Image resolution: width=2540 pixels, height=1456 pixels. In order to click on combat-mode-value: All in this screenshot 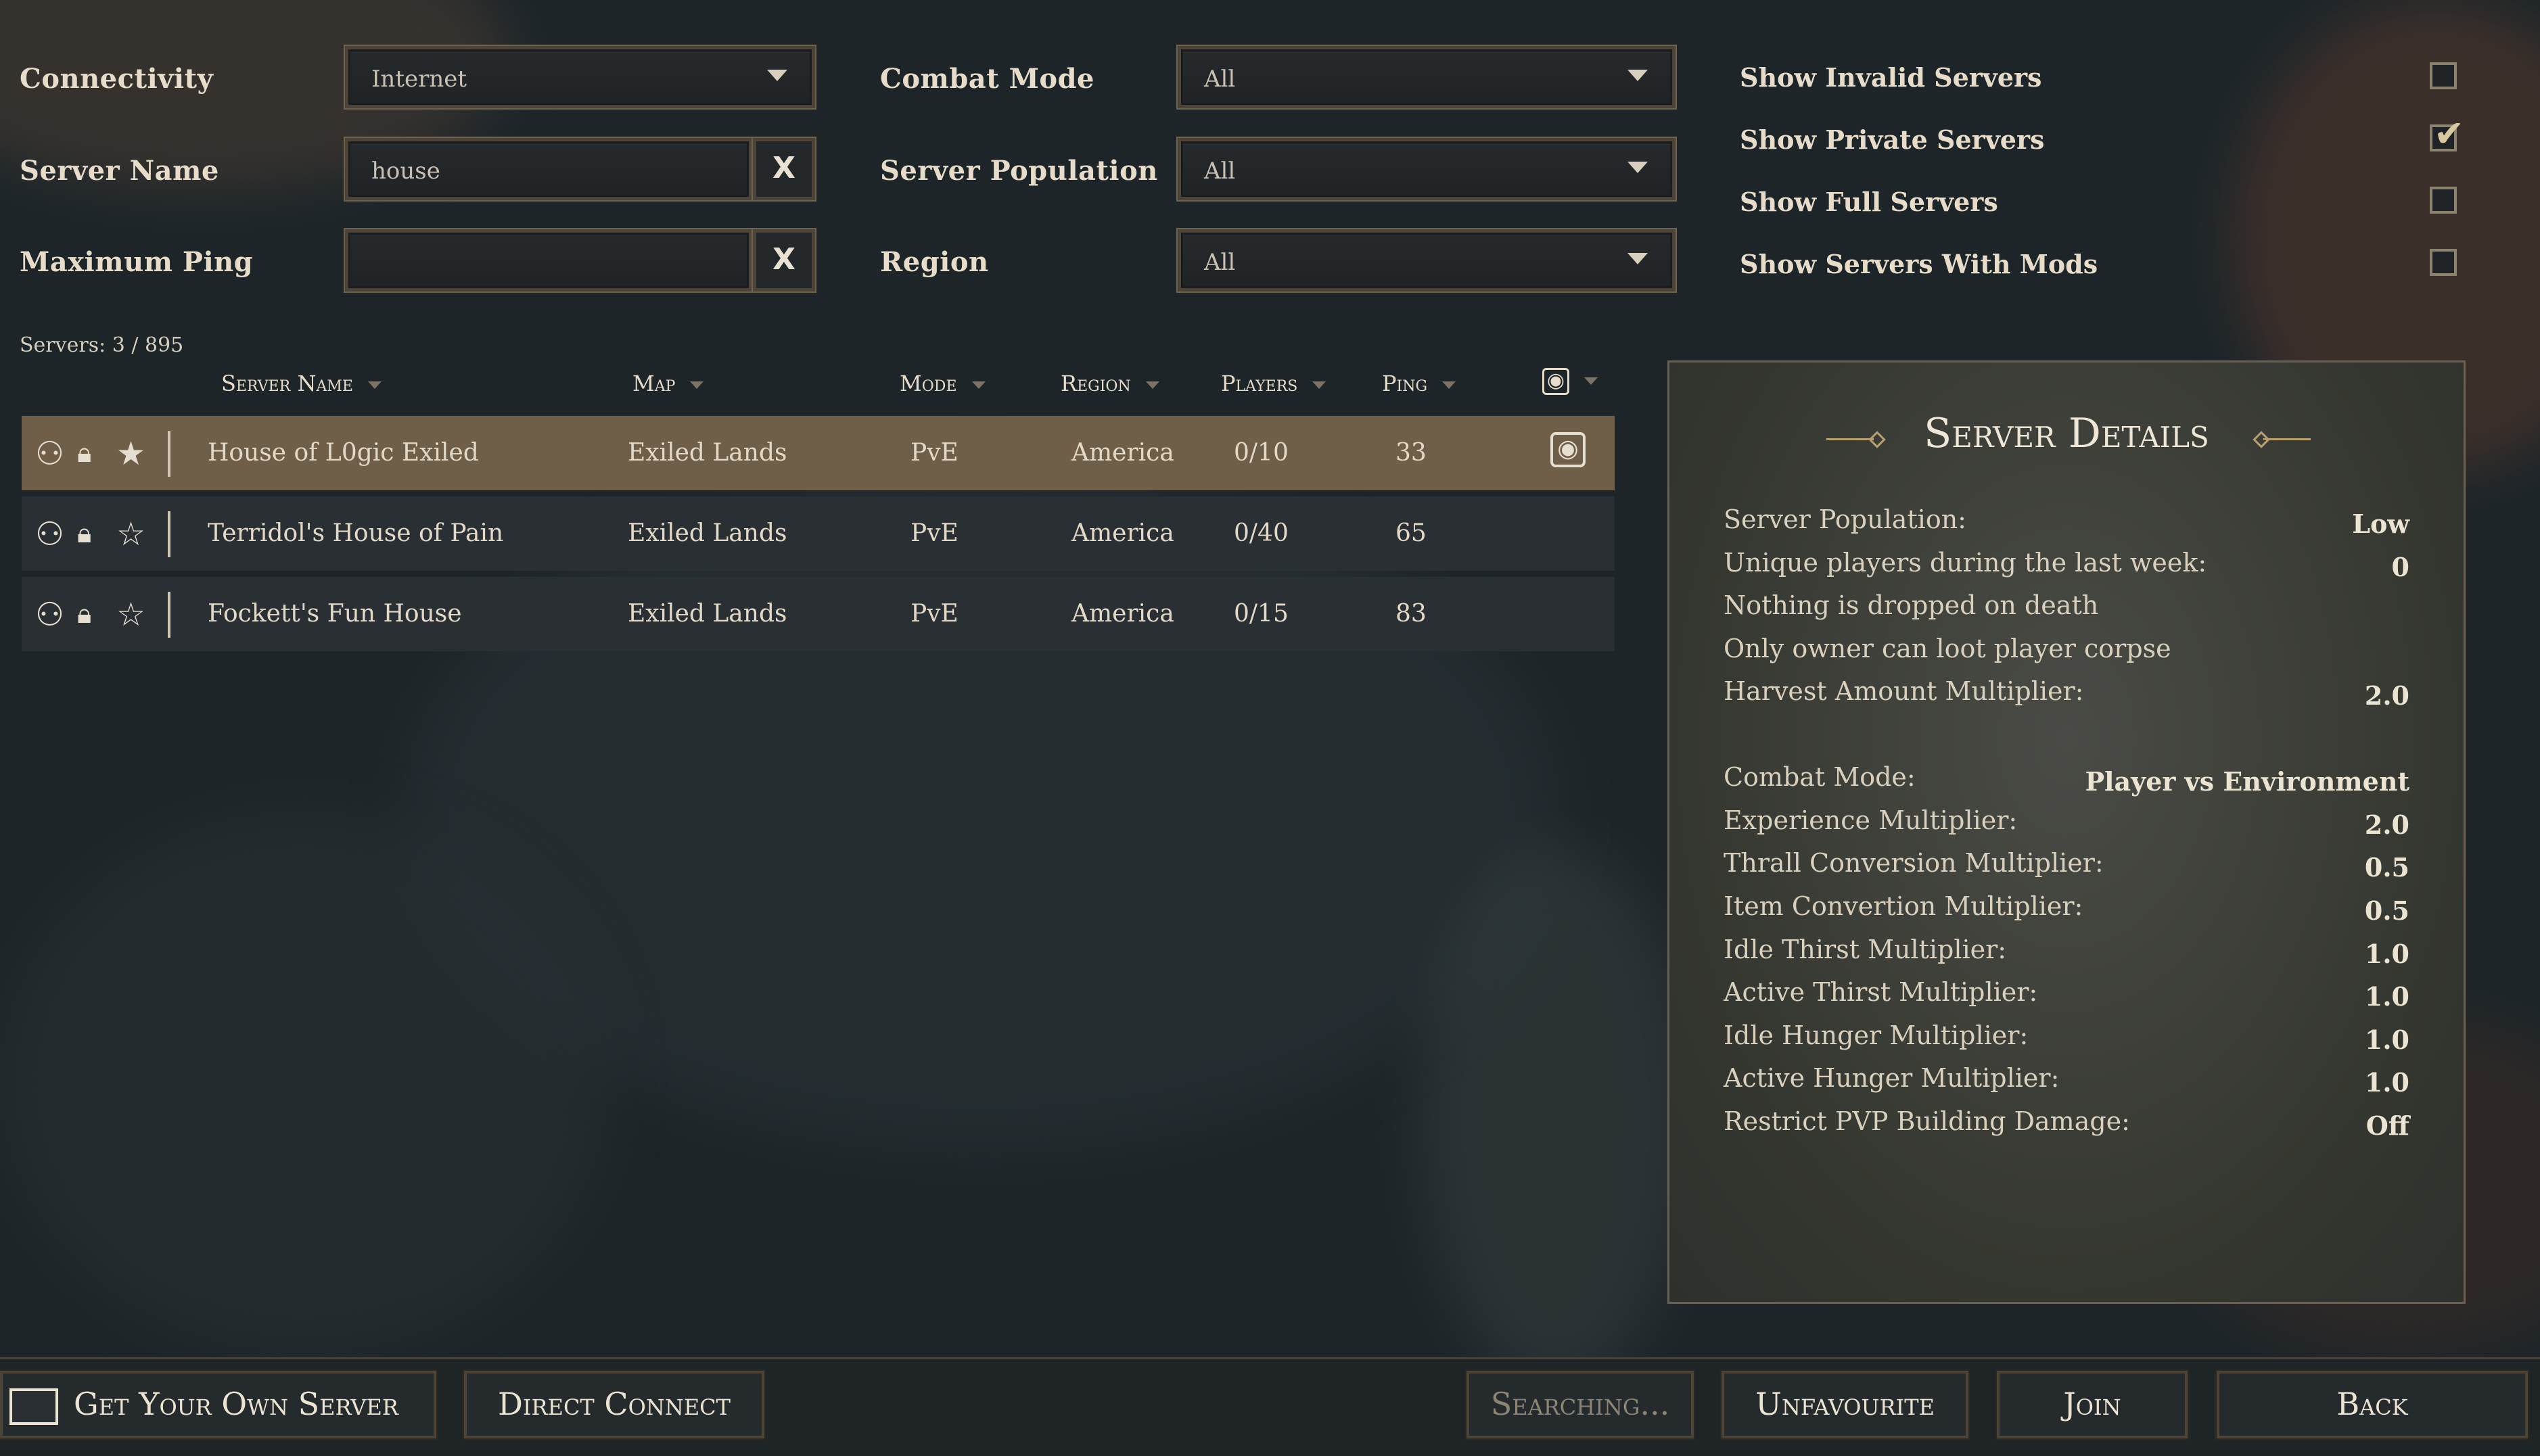, I will do `click(1220, 80)`.